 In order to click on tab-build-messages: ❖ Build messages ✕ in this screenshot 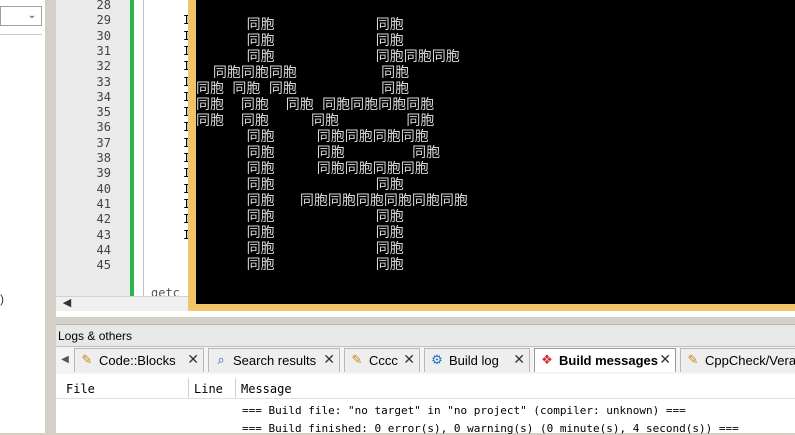, I will do `click(605, 360)`.